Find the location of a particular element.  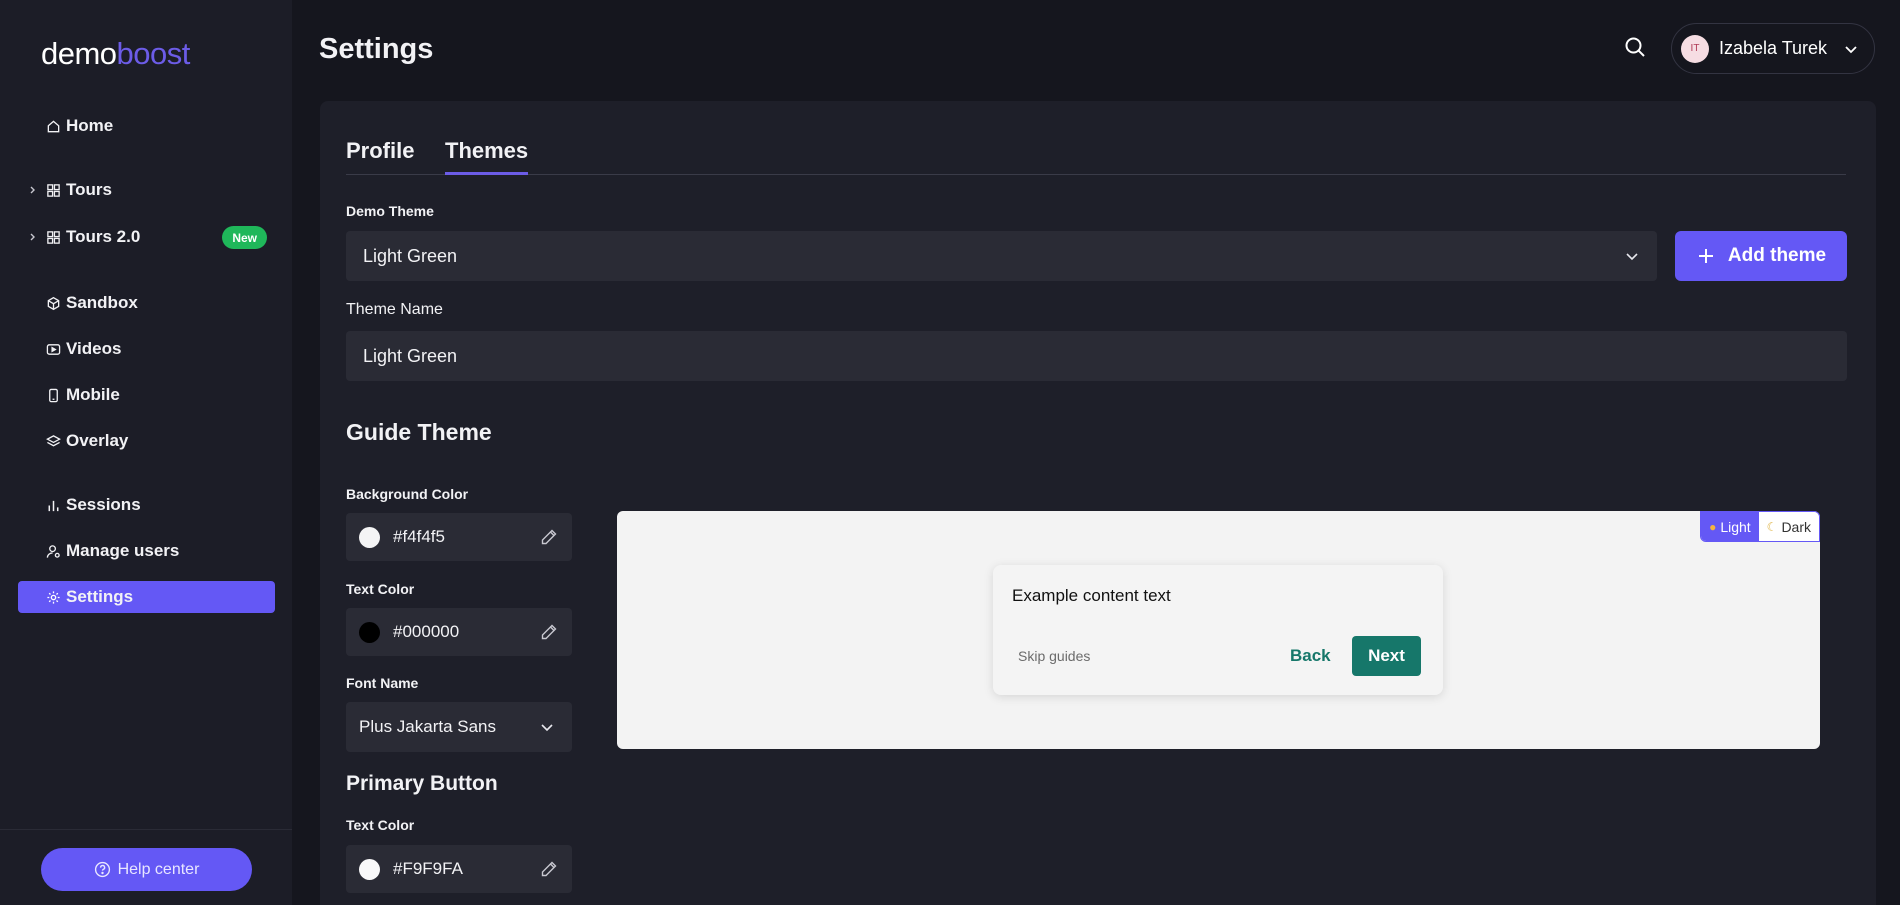

next-button: Next is located at coordinates (1386, 656).